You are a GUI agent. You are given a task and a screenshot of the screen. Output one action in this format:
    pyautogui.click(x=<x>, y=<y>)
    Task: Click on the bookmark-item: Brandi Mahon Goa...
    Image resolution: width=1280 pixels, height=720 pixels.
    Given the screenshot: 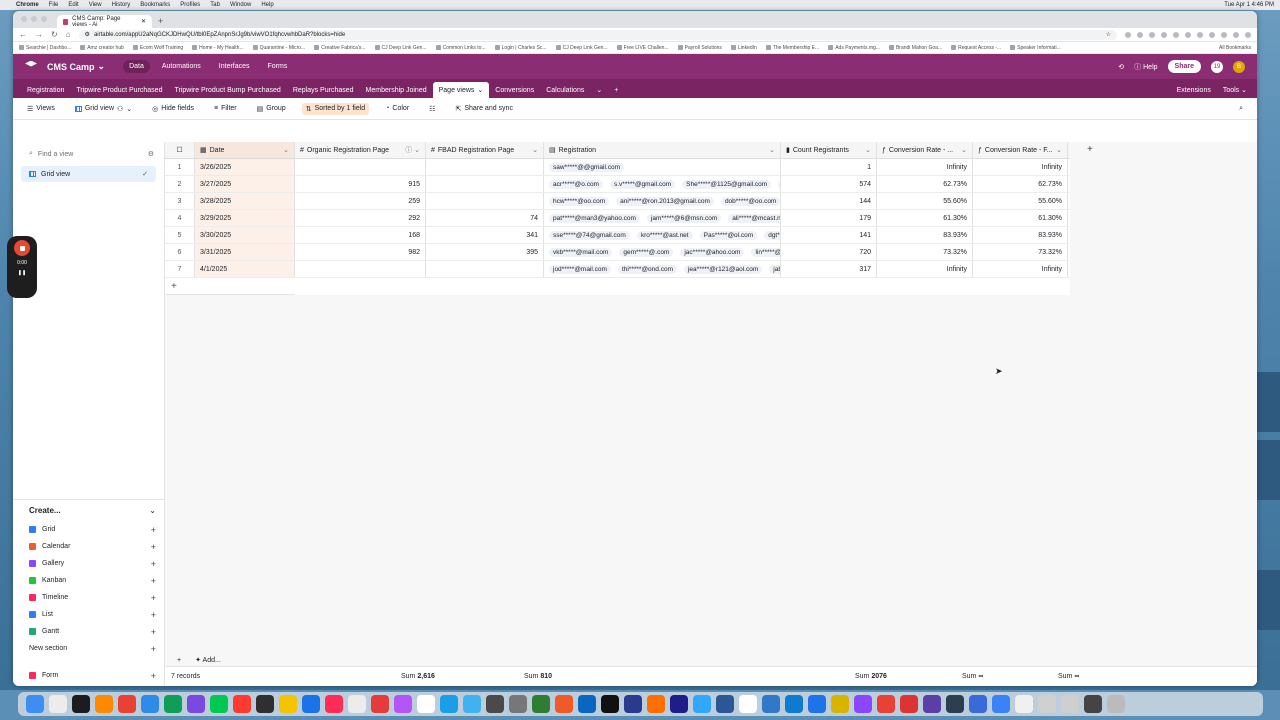 What is the action you would take?
    pyautogui.click(x=915, y=48)
    